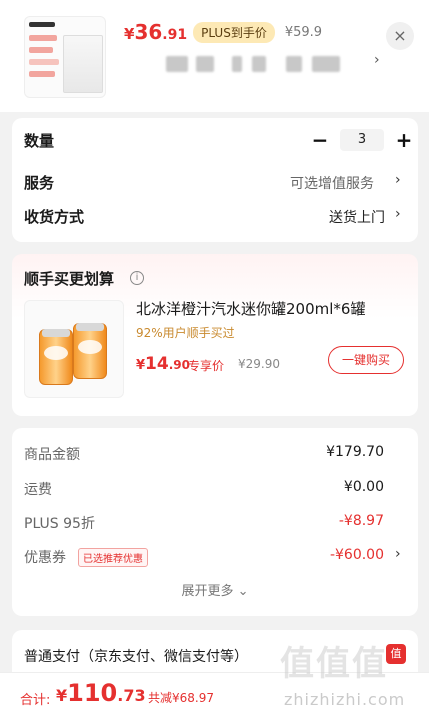 The image size is (429, 720). Describe the element at coordinates (35, 700) in the screenshot. I see `total-label: 合计:` at that location.